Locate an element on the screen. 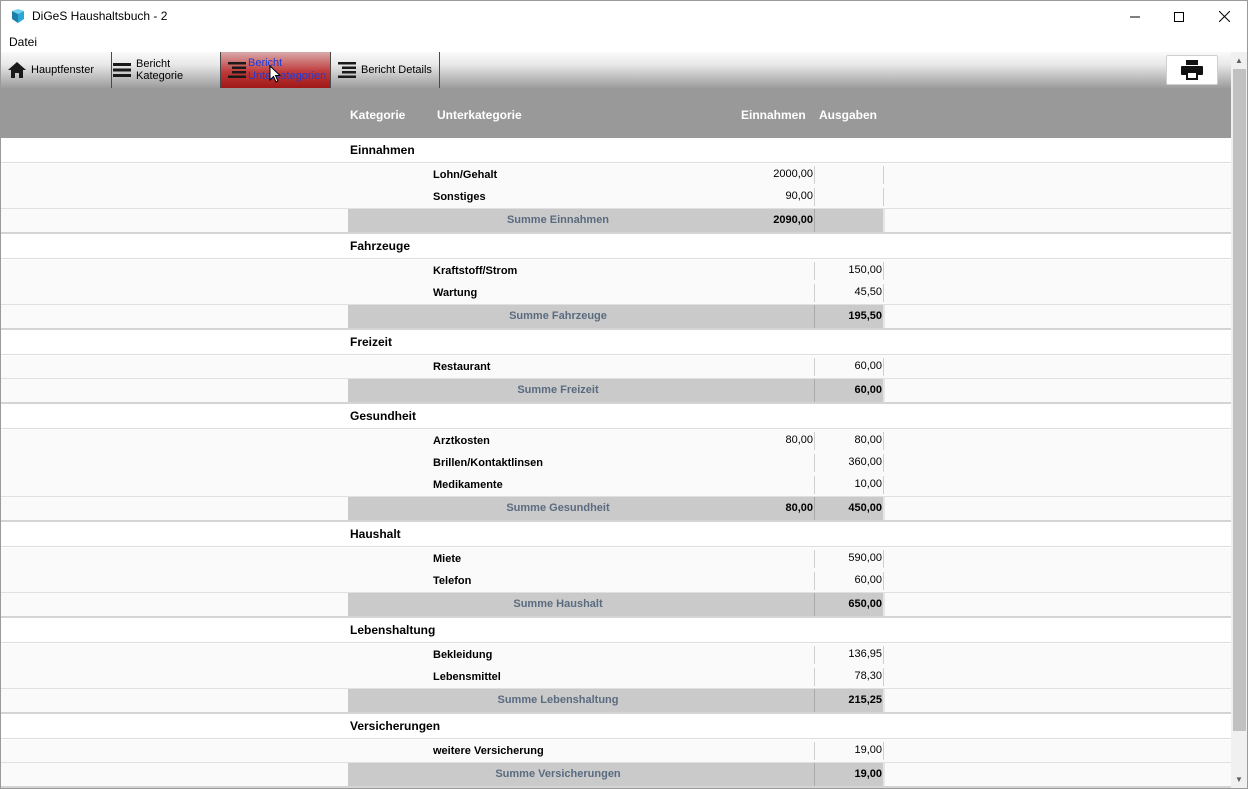  sum-income-value: 2090,00 is located at coordinates (793, 220).